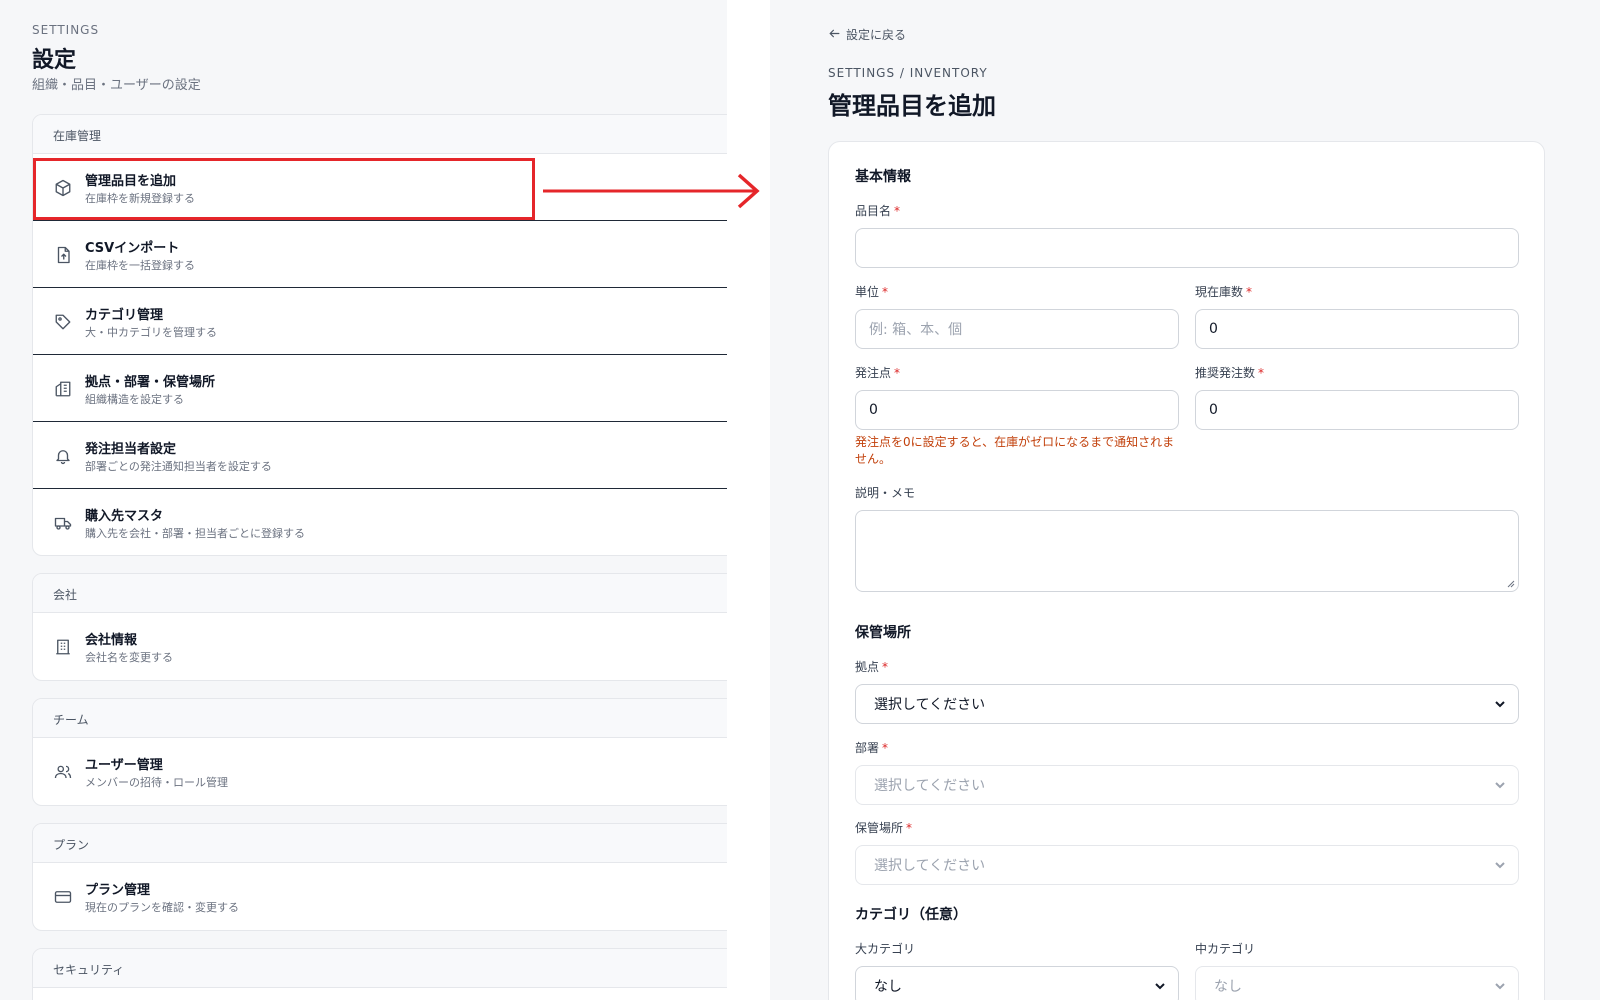 Image resolution: width=1600 pixels, height=1000 pixels. I want to click on major-category-label: 大カテゴリ, so click(885, 949).